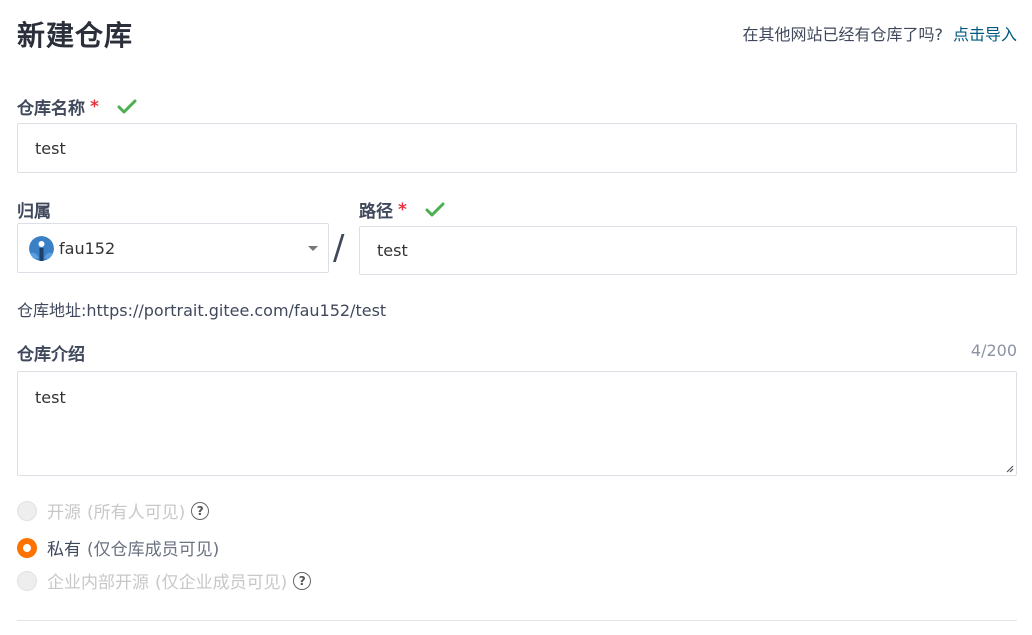 Image resolution: width=1032 pixels, height=635 pixels. Describe the element at coordinates (153, 550) in the screenshot. I see `option-hint: (仅仓库成员可见)` at that location.